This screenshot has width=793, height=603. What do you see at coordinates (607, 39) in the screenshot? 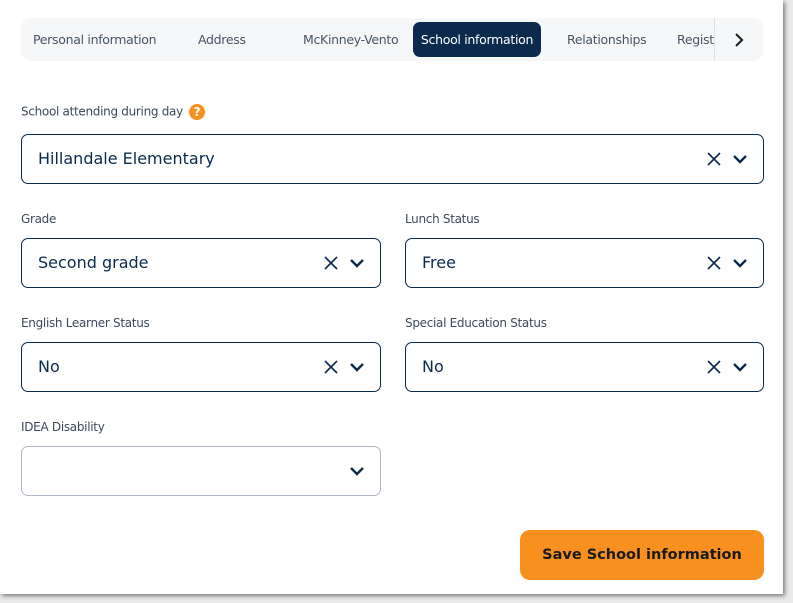
I see `tab-relationships: Relationships` at bounding box center [607, 39].